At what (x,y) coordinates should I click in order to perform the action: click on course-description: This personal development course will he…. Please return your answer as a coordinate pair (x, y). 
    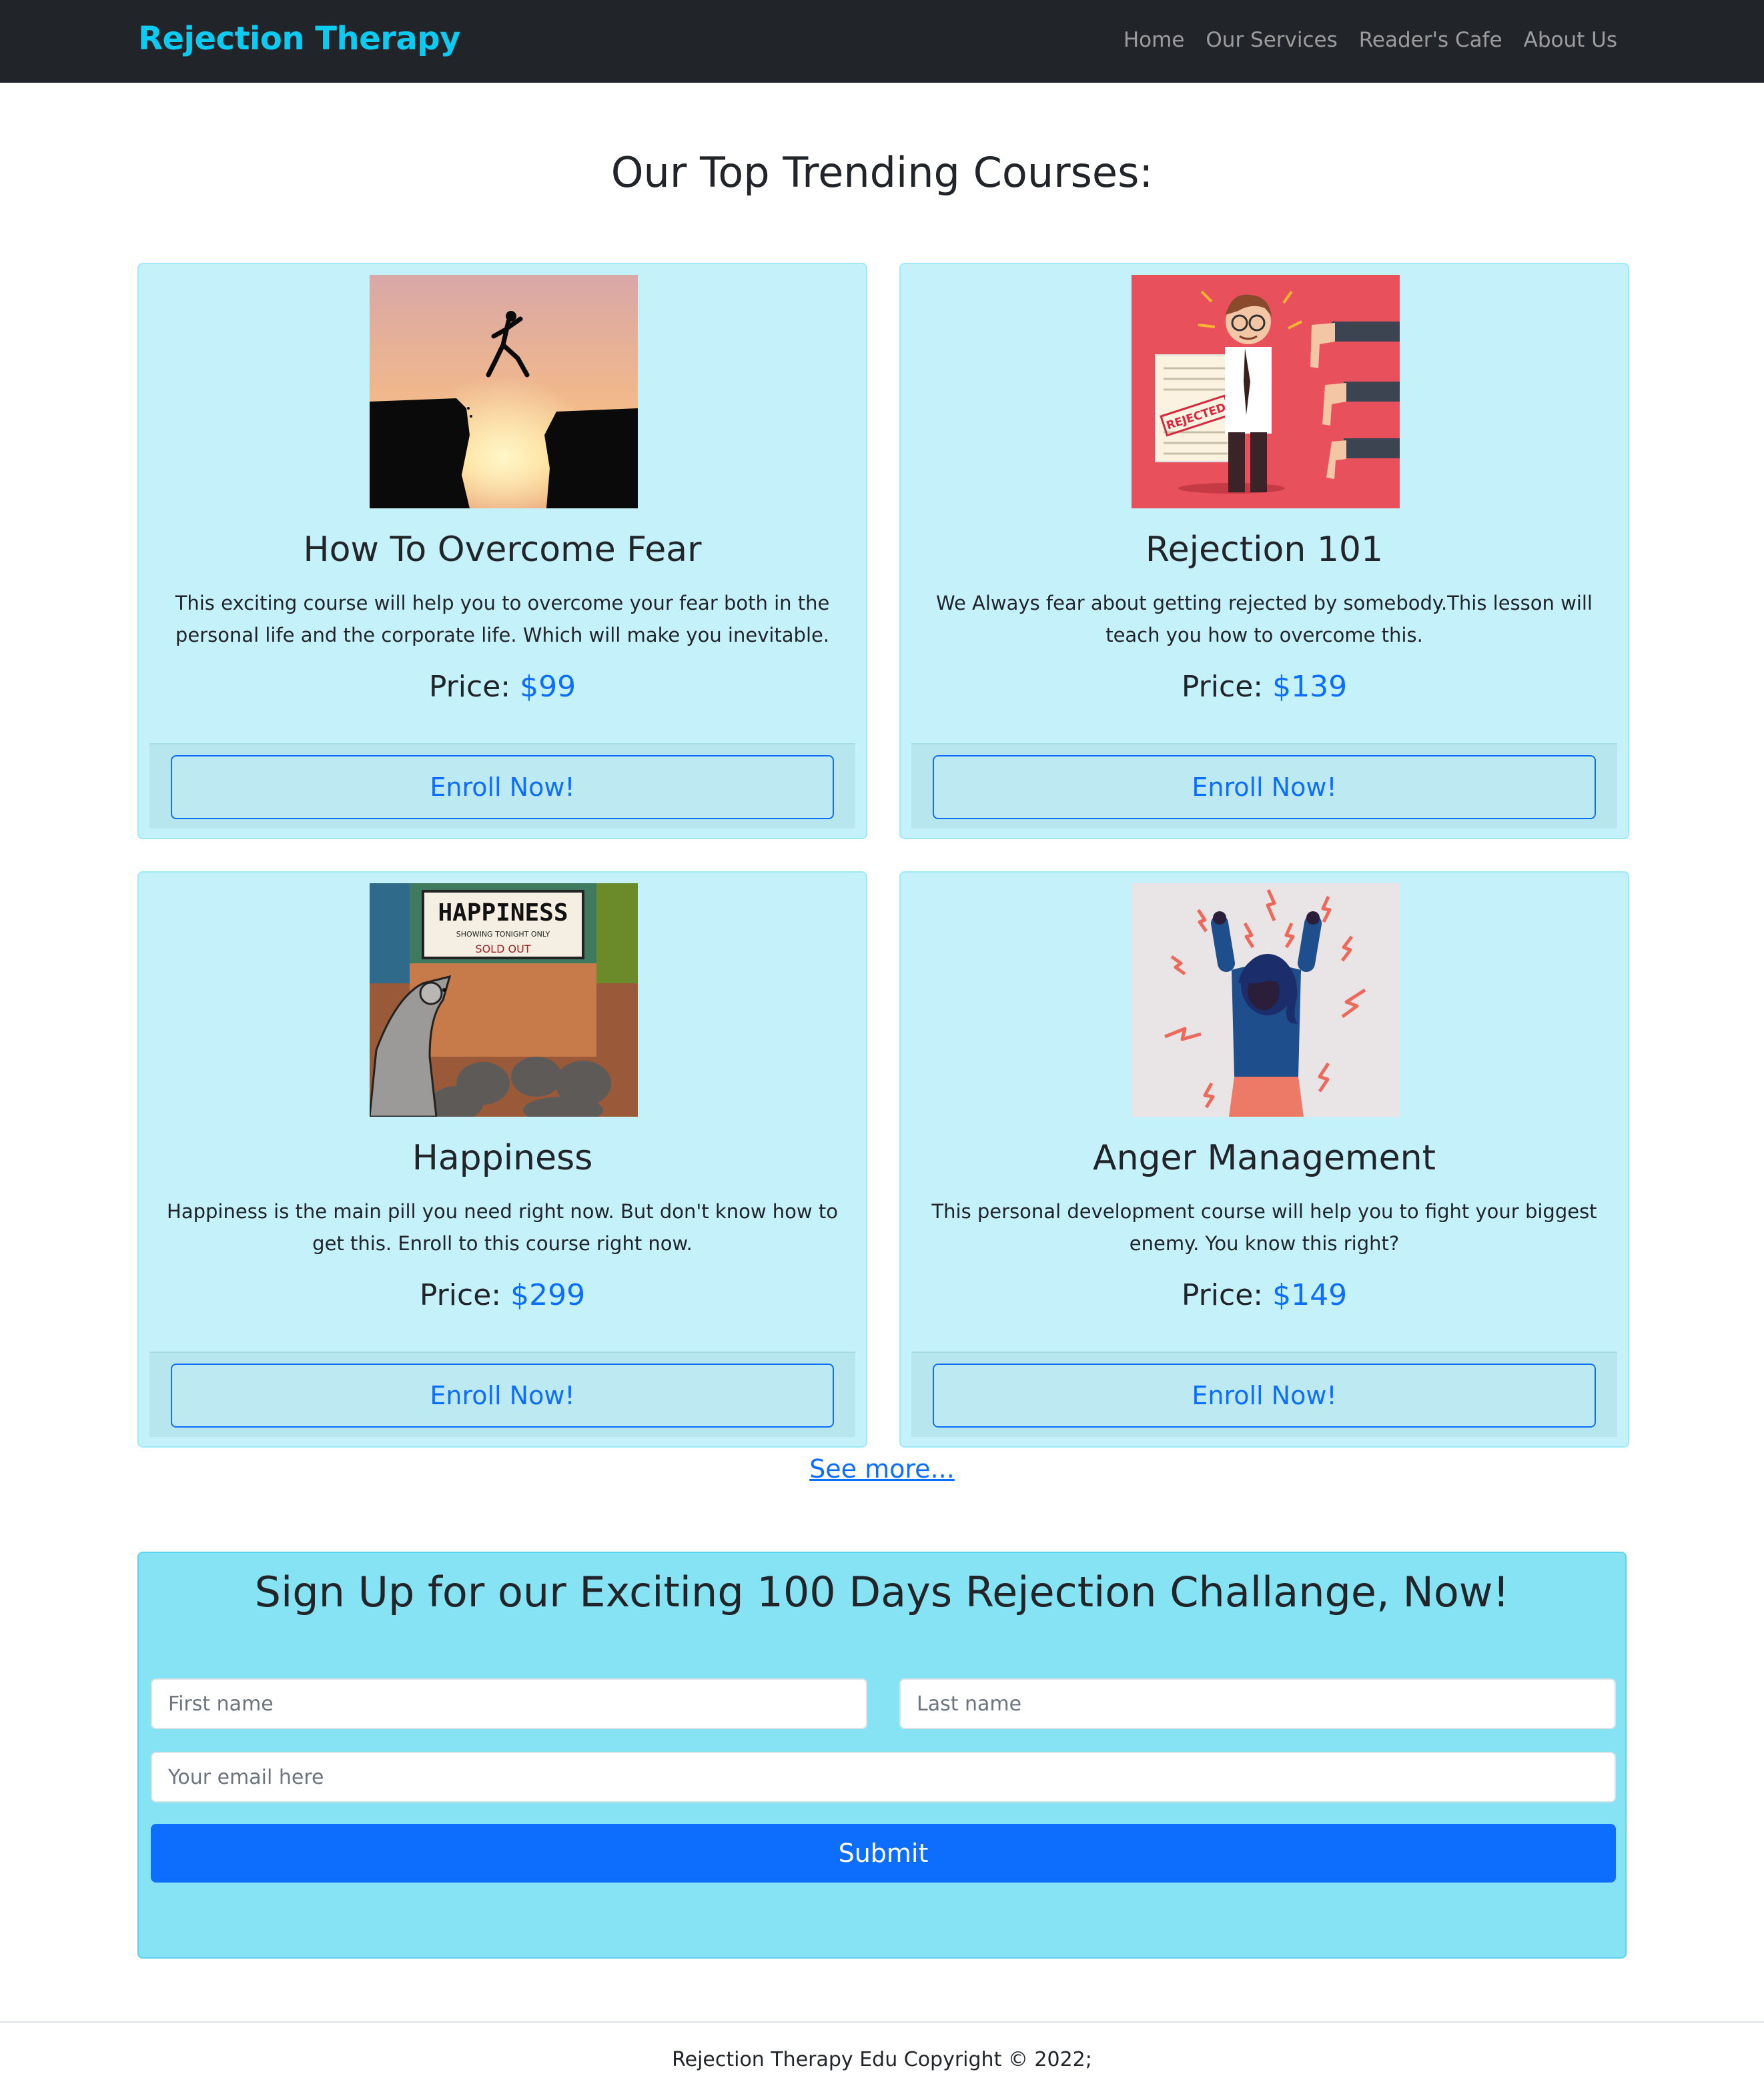
    Looking at the image, I should click on (1264, 1227).